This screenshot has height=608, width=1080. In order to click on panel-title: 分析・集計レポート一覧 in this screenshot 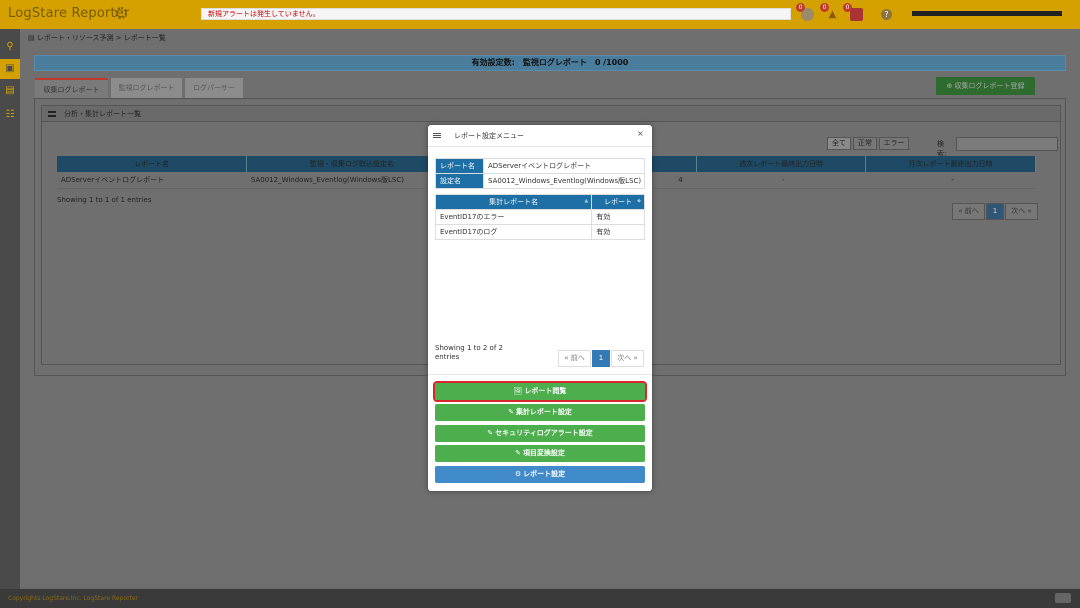, I will do `click(102, 114)`.